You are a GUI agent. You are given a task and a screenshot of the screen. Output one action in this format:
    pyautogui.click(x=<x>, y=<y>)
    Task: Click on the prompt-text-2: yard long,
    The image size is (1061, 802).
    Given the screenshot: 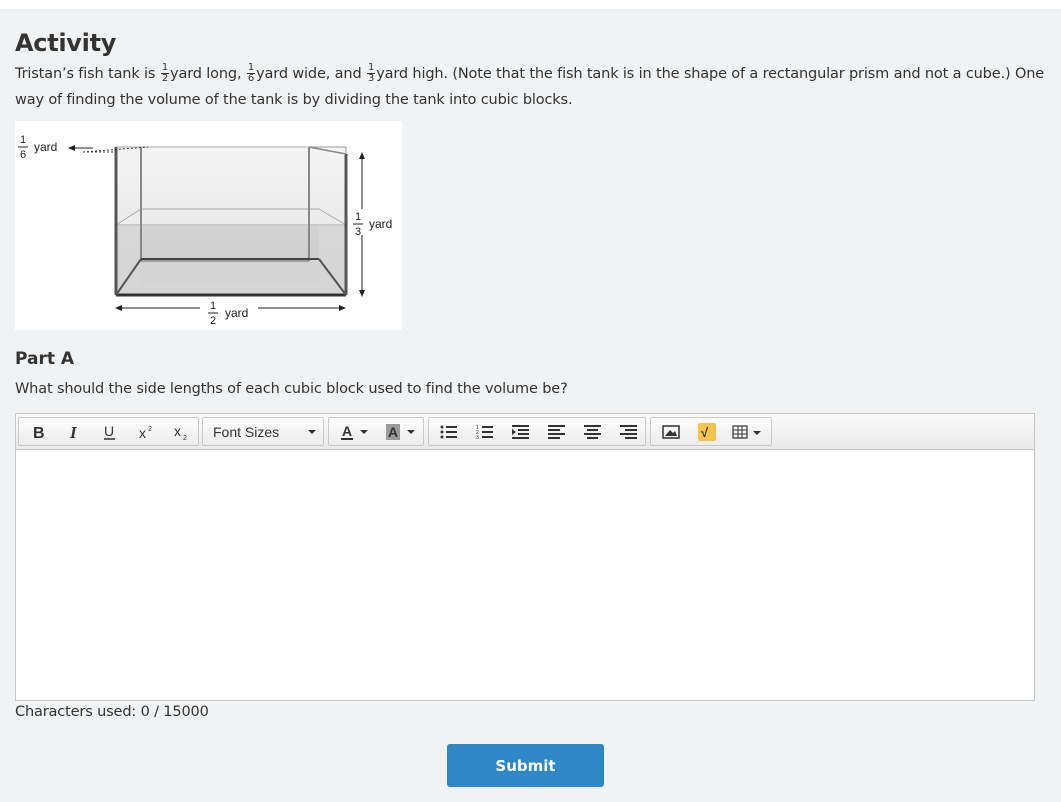 What is the action you would take?
    pyautogui.click(x=208, y=74)
    